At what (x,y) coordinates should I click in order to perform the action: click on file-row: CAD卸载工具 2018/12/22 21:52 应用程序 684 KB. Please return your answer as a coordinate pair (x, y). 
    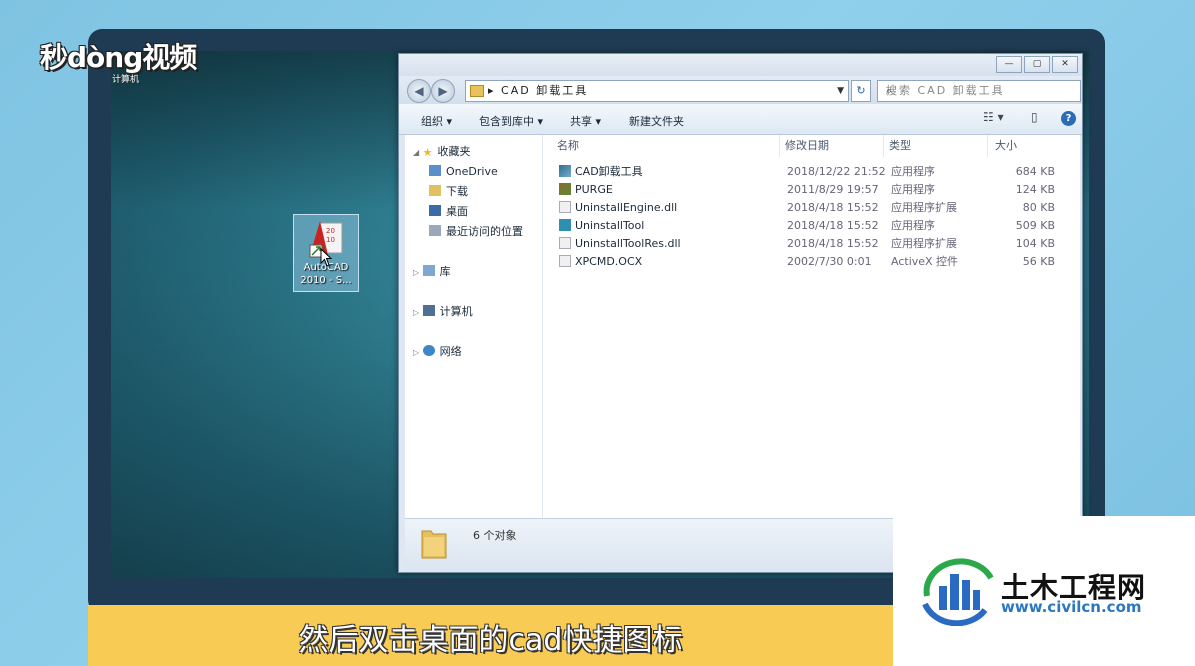
    Looking at the image, I should click on (811, 172).